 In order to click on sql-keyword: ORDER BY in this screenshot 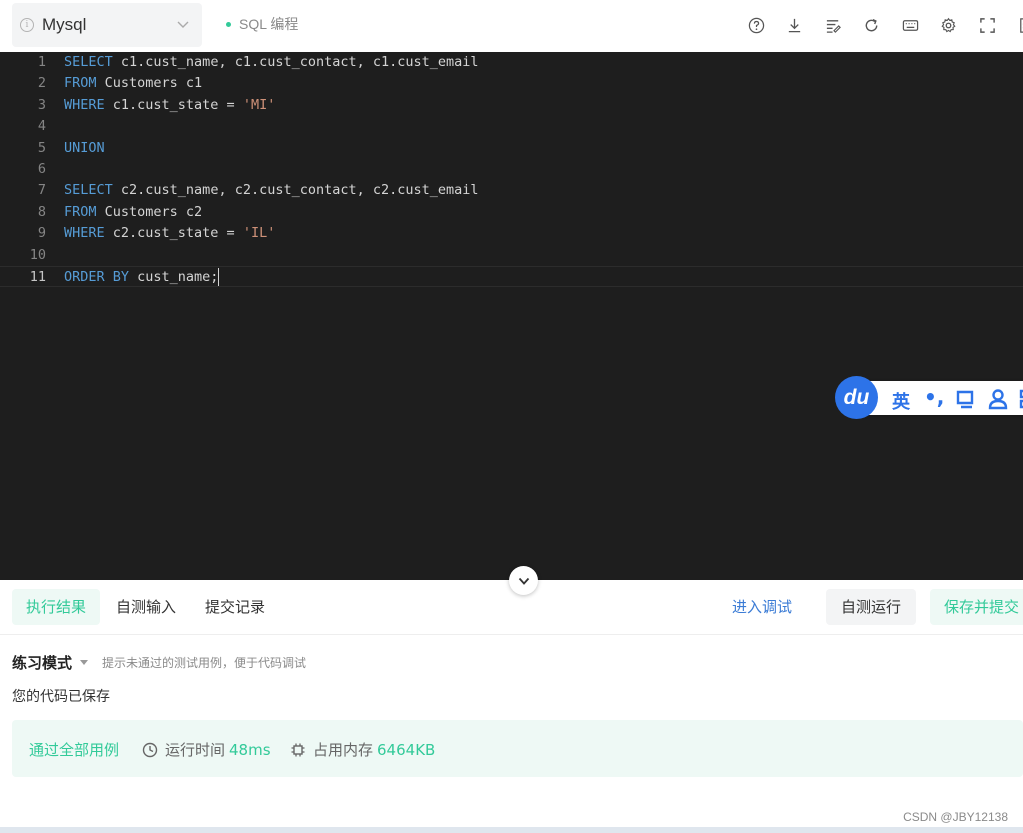, I will do `click(97, 277)`.